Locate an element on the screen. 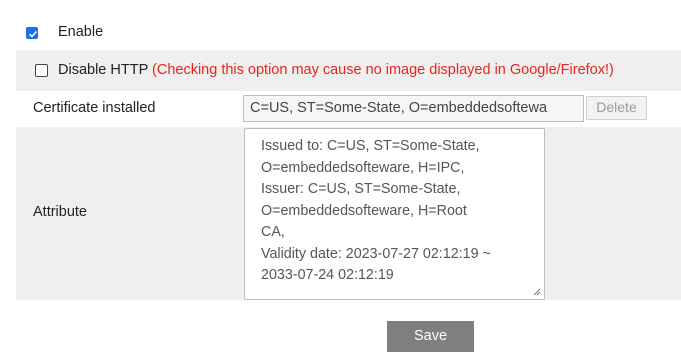 The height and width of the screenshot is (352, 681). attribute-line: O=embeddedsofteware, H=Root is located at coordinates (364, 210).